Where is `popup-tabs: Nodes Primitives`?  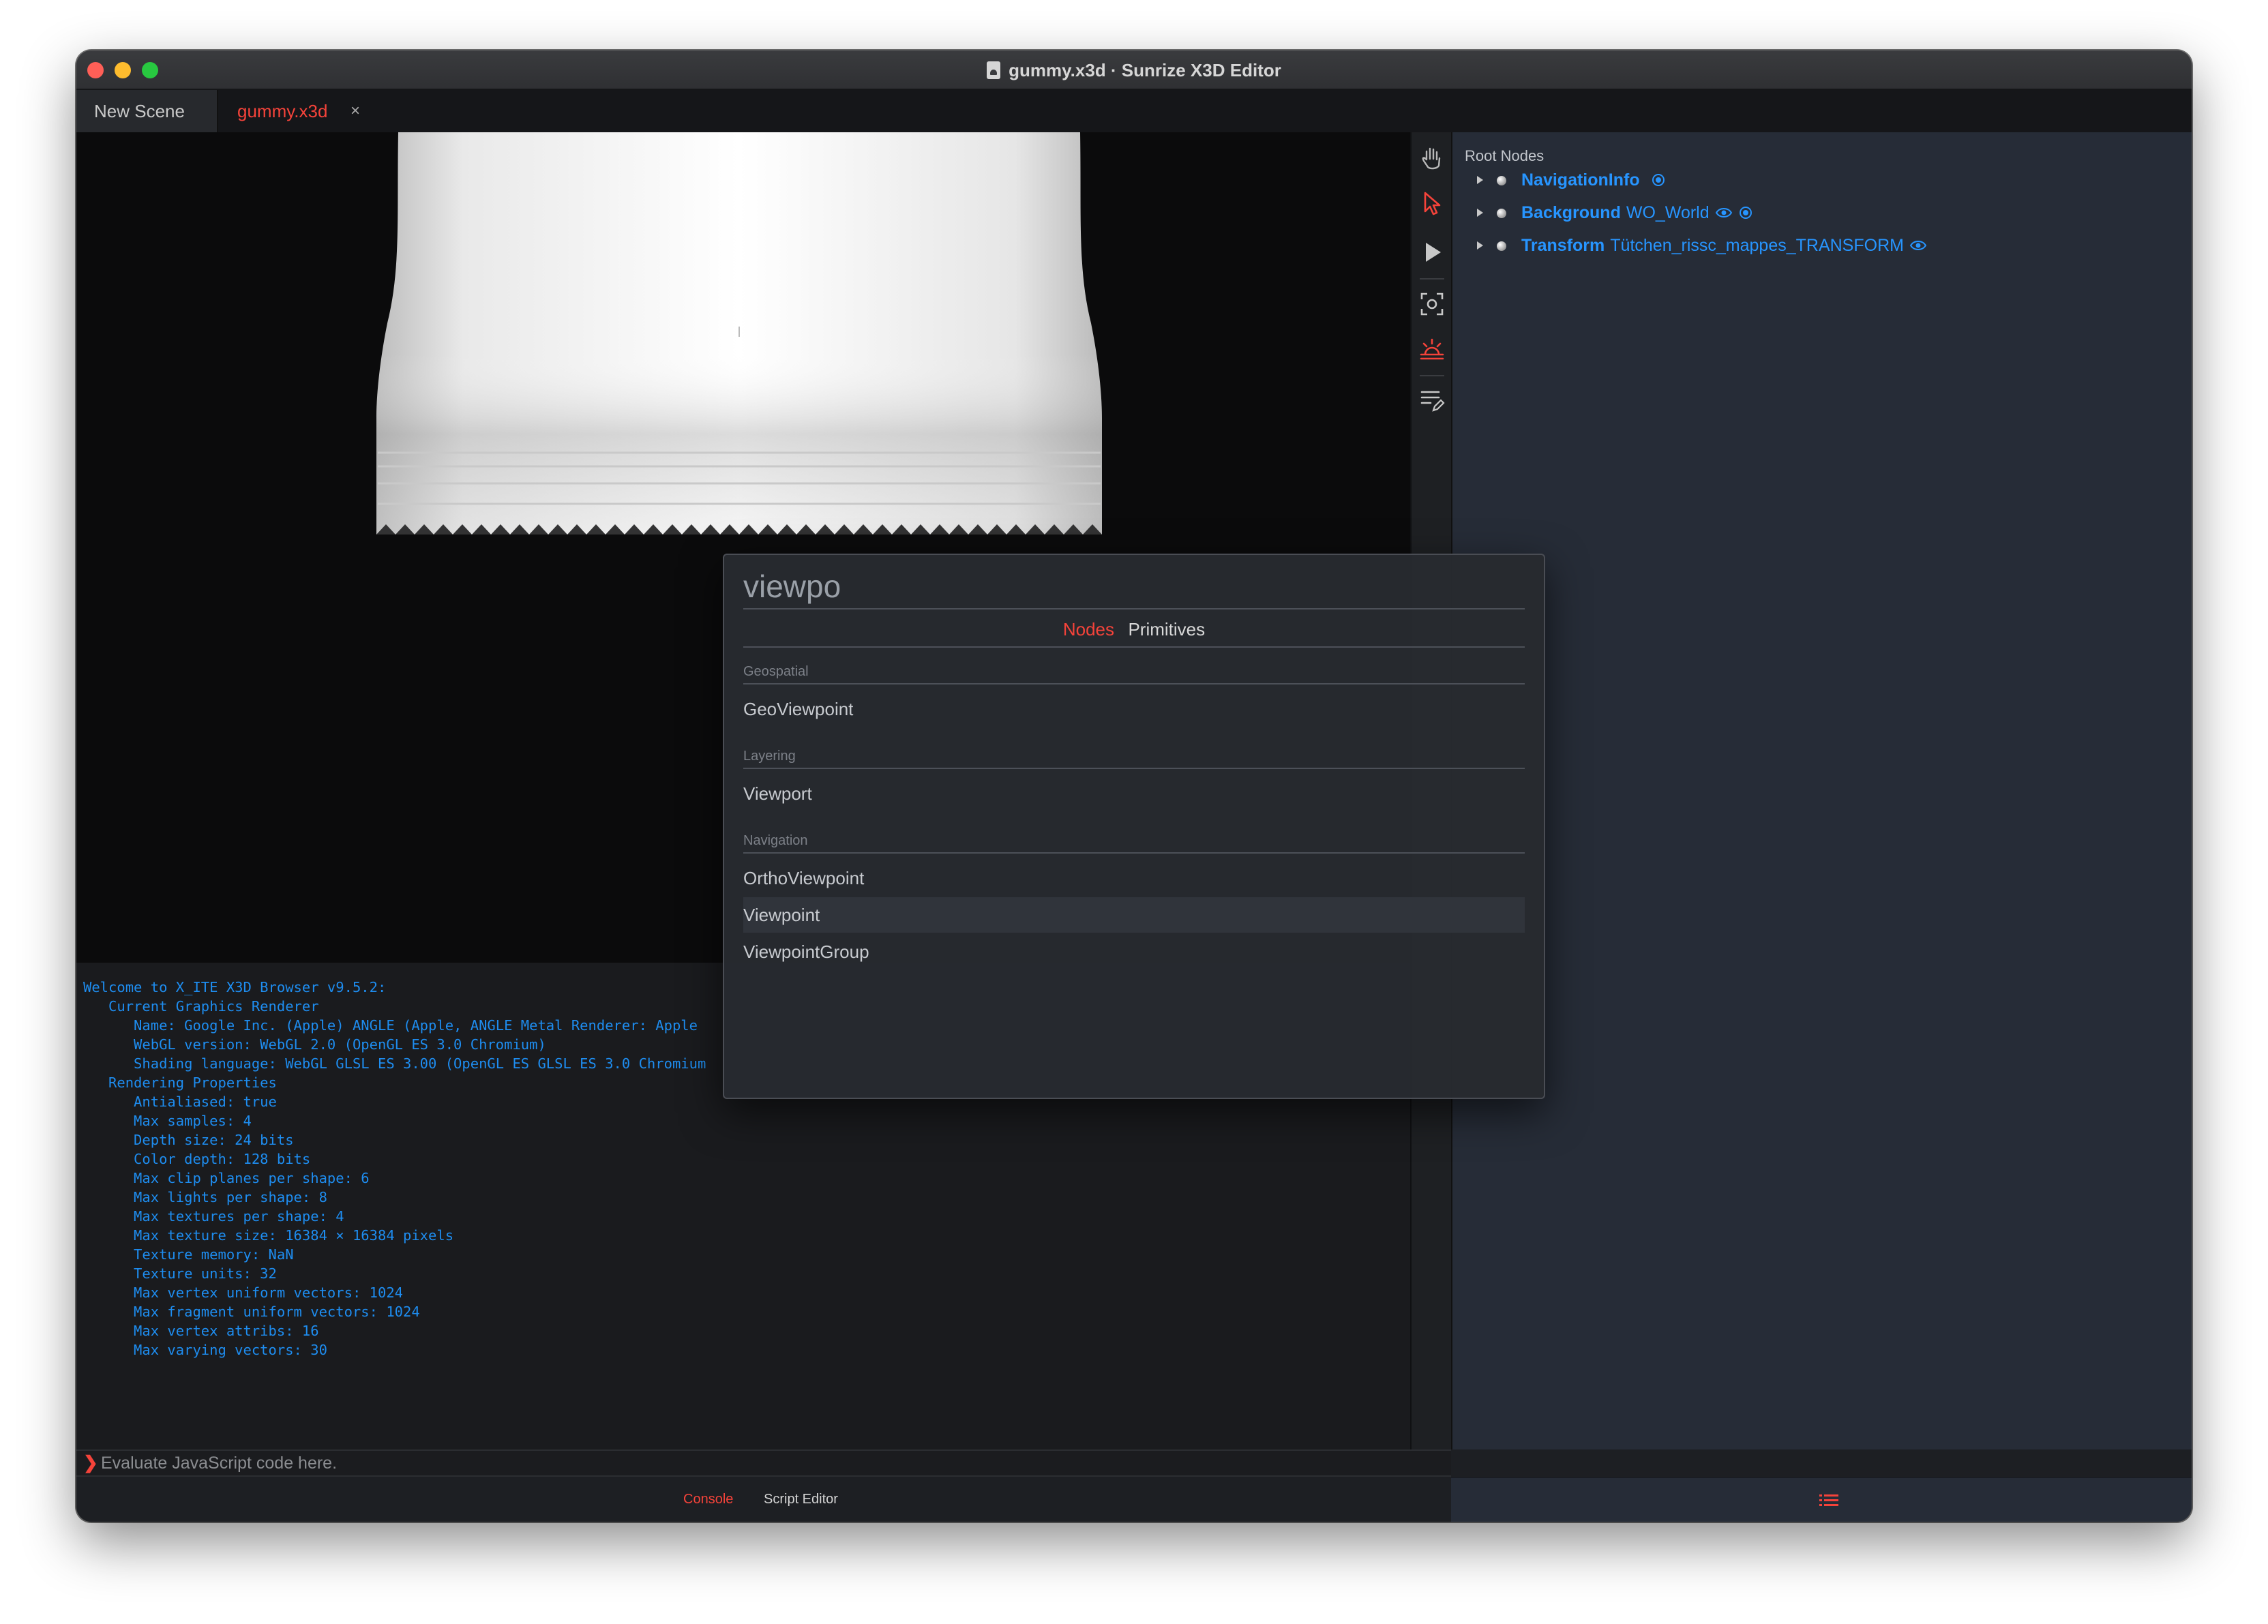
popup-tabs: Nodes Primitives is located at coordinates (1134, 630).